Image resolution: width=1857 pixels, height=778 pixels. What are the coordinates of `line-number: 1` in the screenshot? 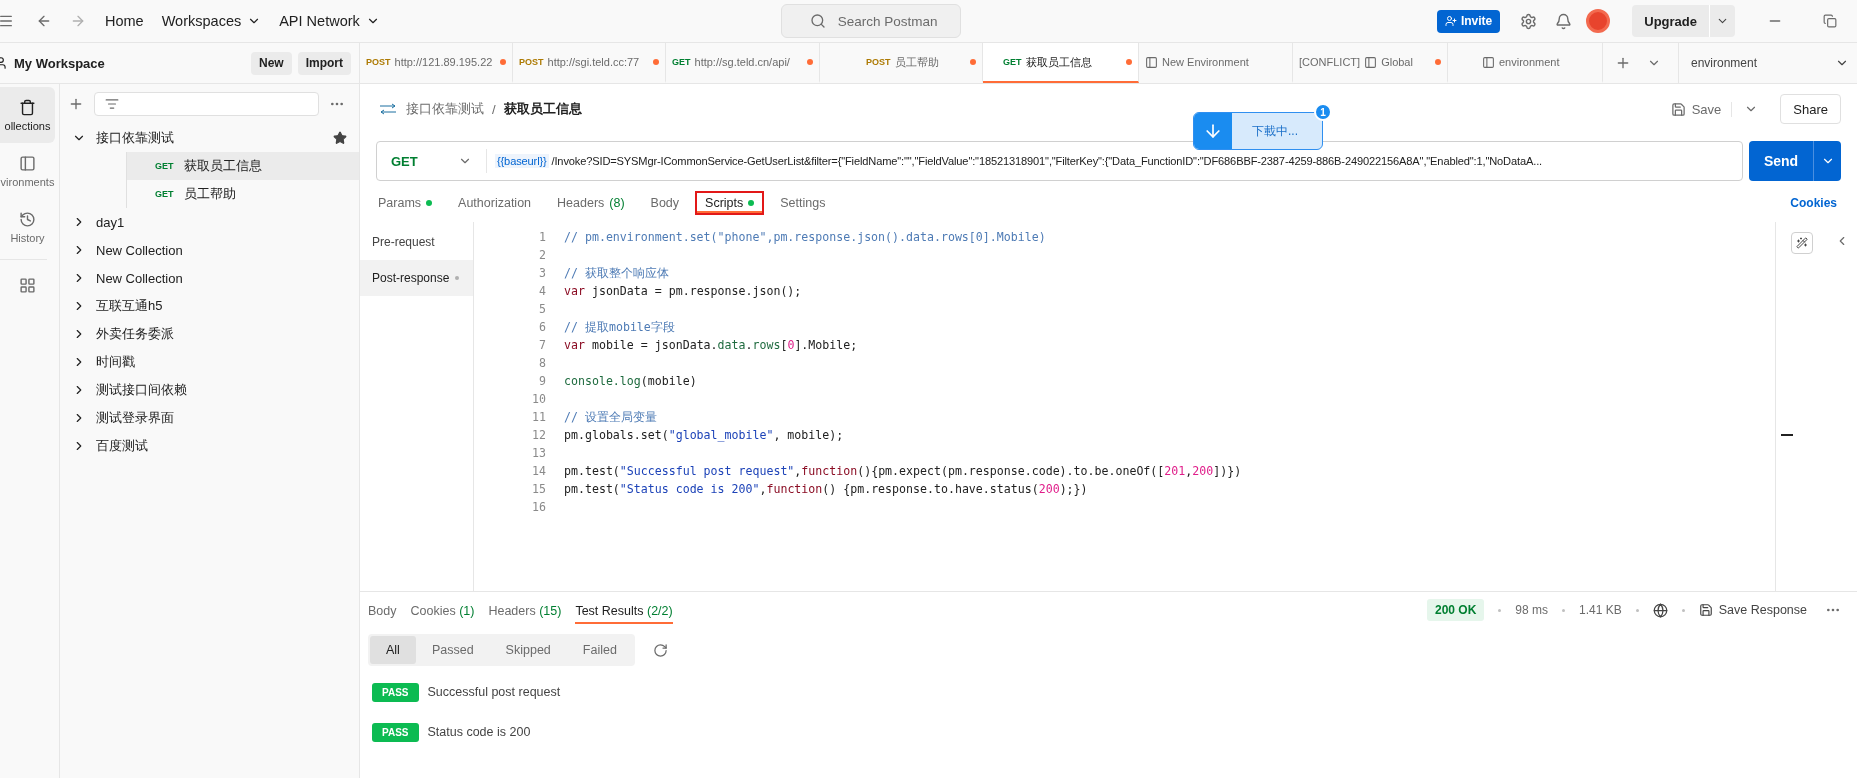 It's located at (542, 237).